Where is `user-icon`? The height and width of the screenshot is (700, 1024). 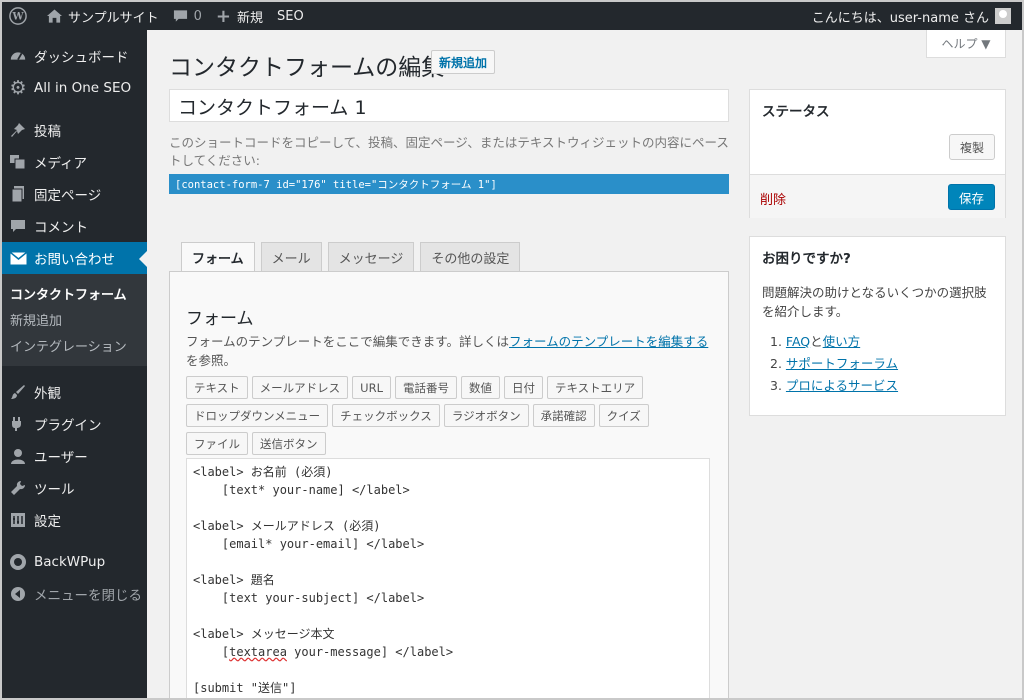 user-icon is located at coordinates (18, 456).